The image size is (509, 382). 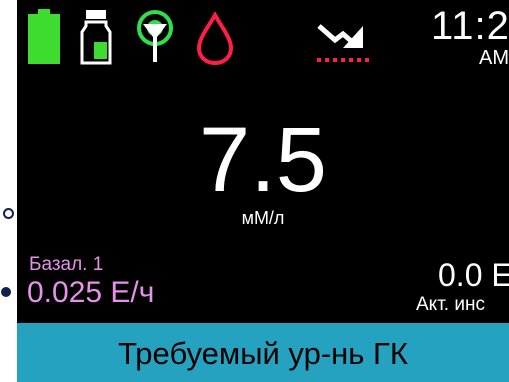 I want to click on blood-drop-icon, so click(x=215, y=40).